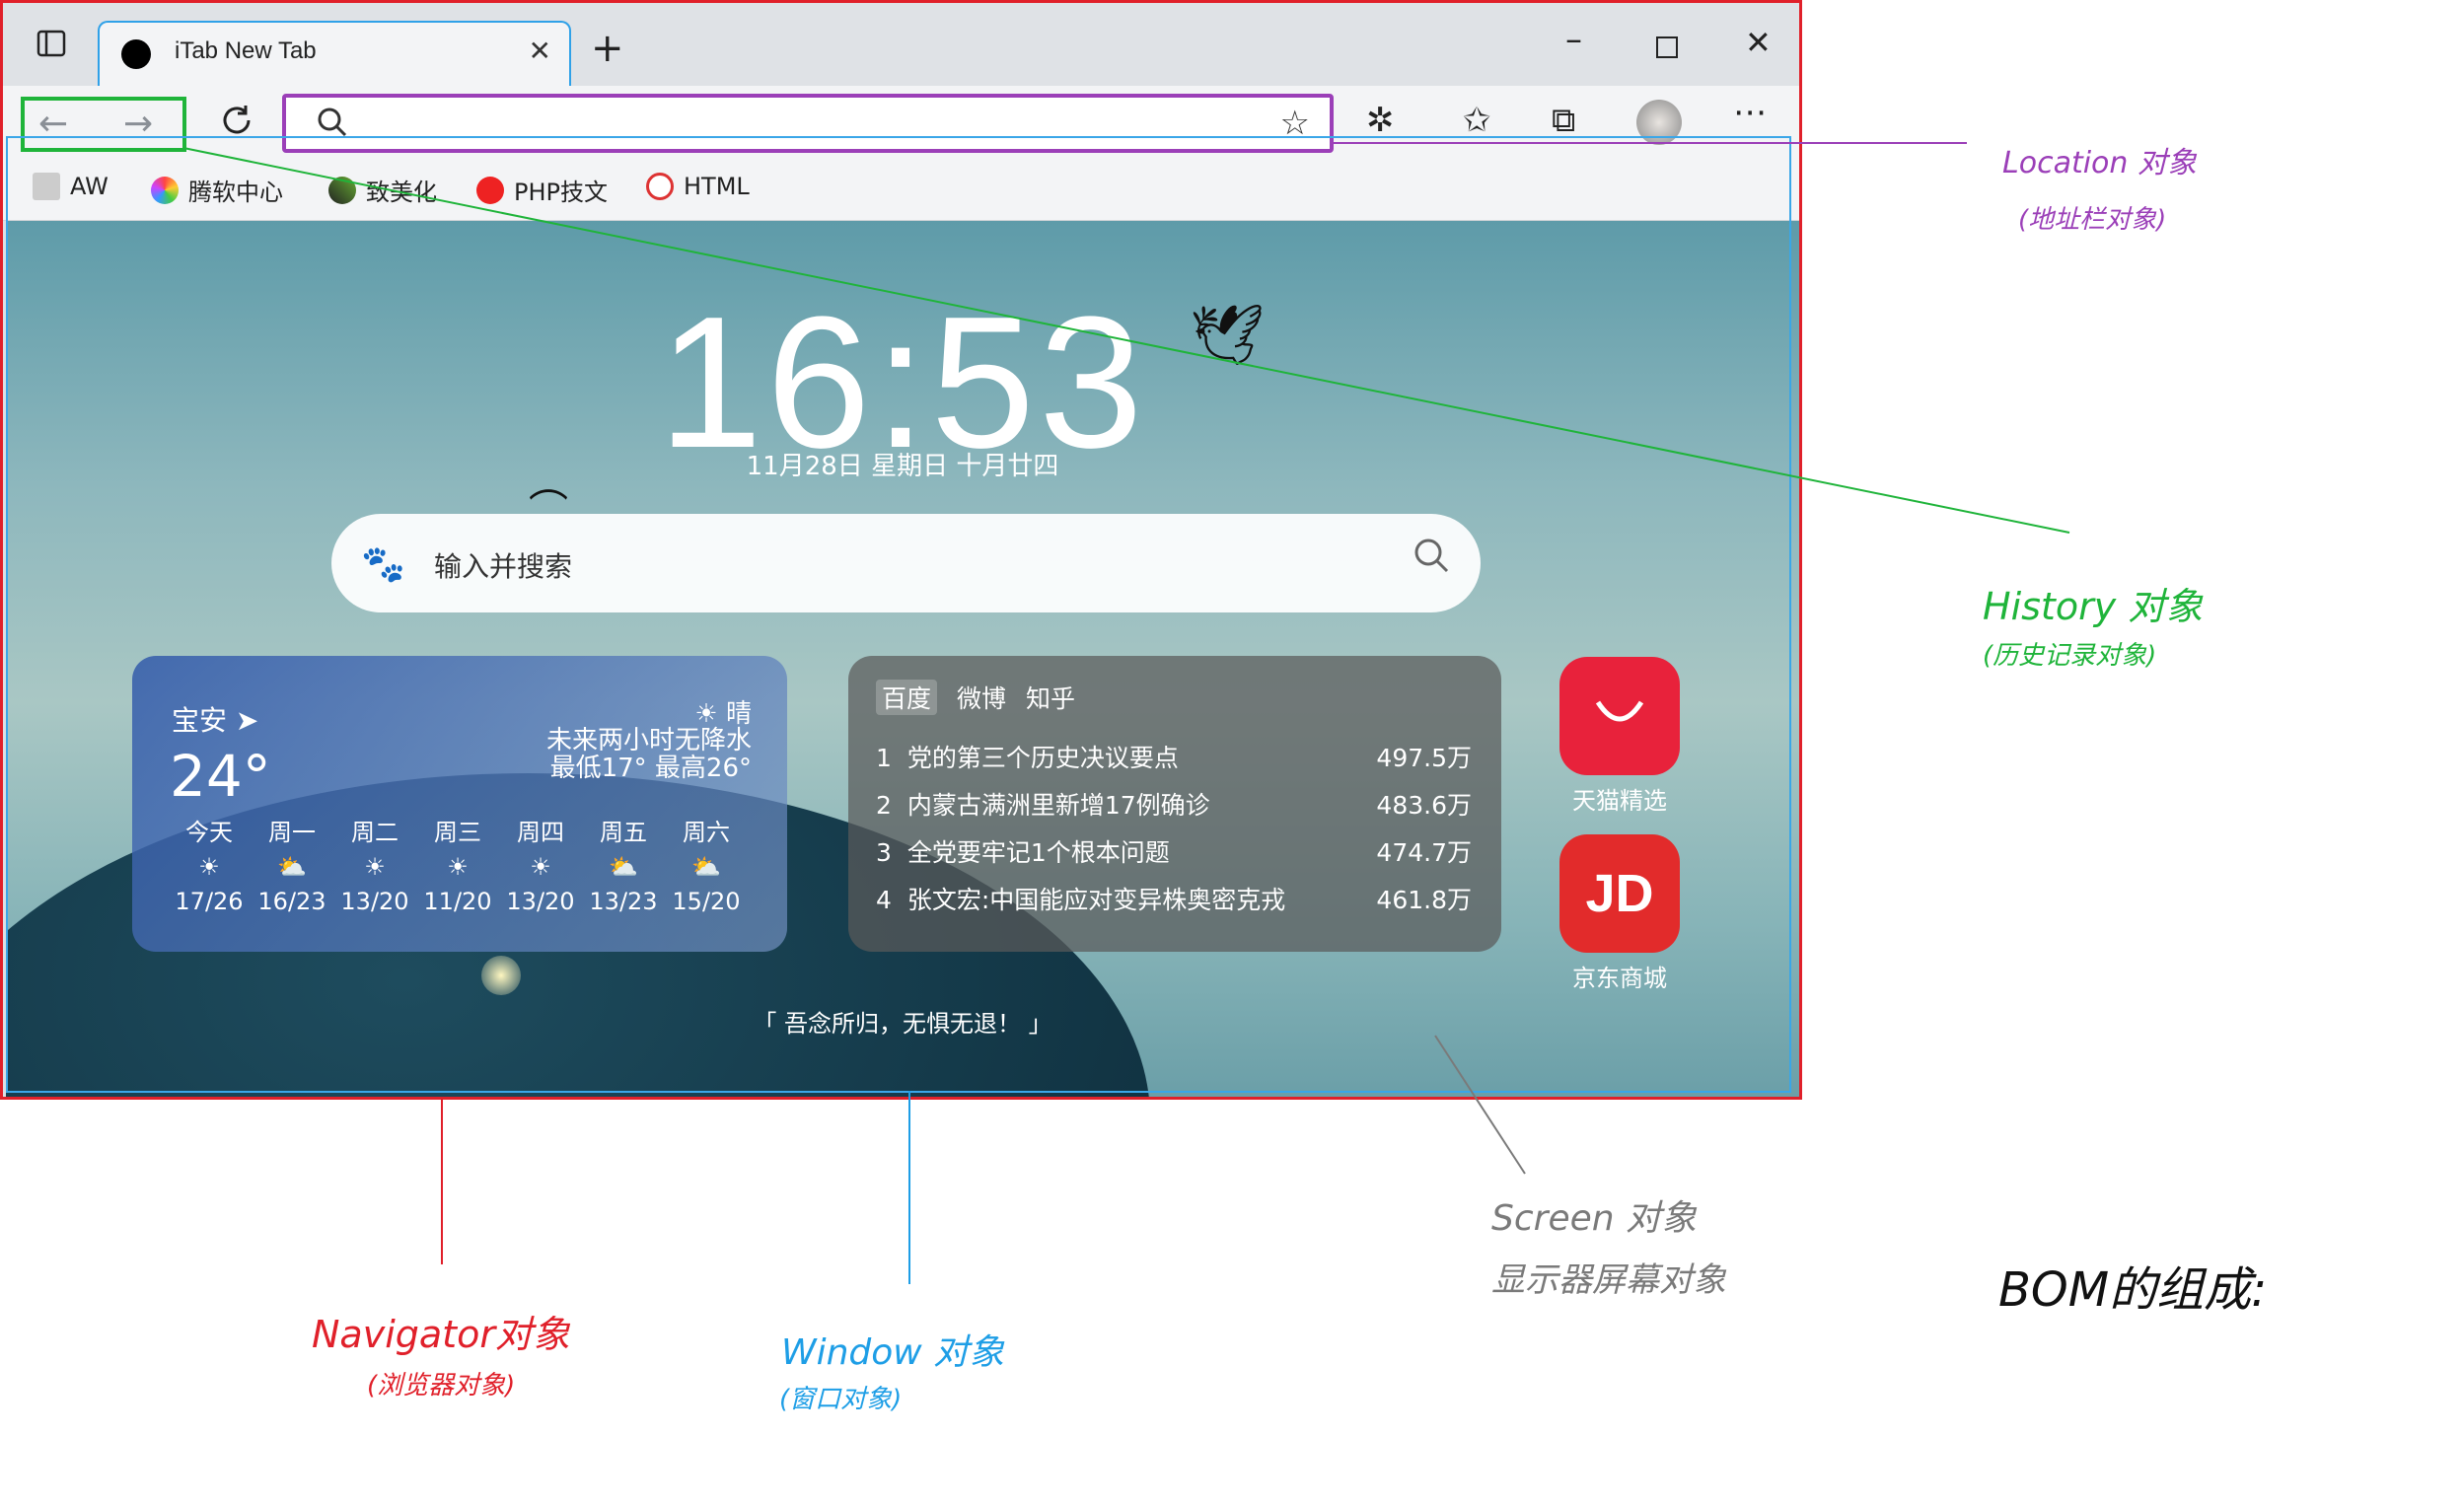 This screenshot has width=2464, height=1509. What do you see at coordinates (1573, 40) in the screenshot?
I see `minimize-icon: –` at bounding box center [1573, 40].